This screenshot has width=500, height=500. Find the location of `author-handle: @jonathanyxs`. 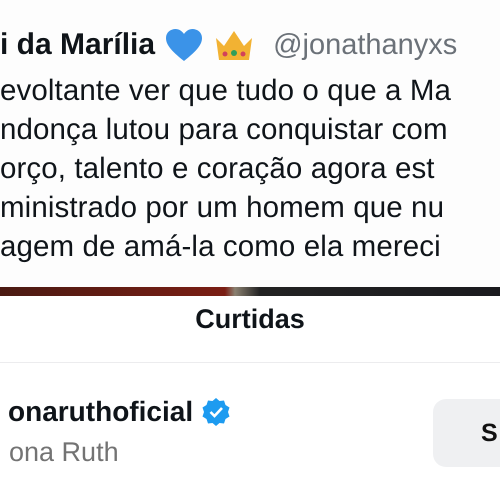

author-handle: @jonathanyxs is located at coordinates (365, 45).